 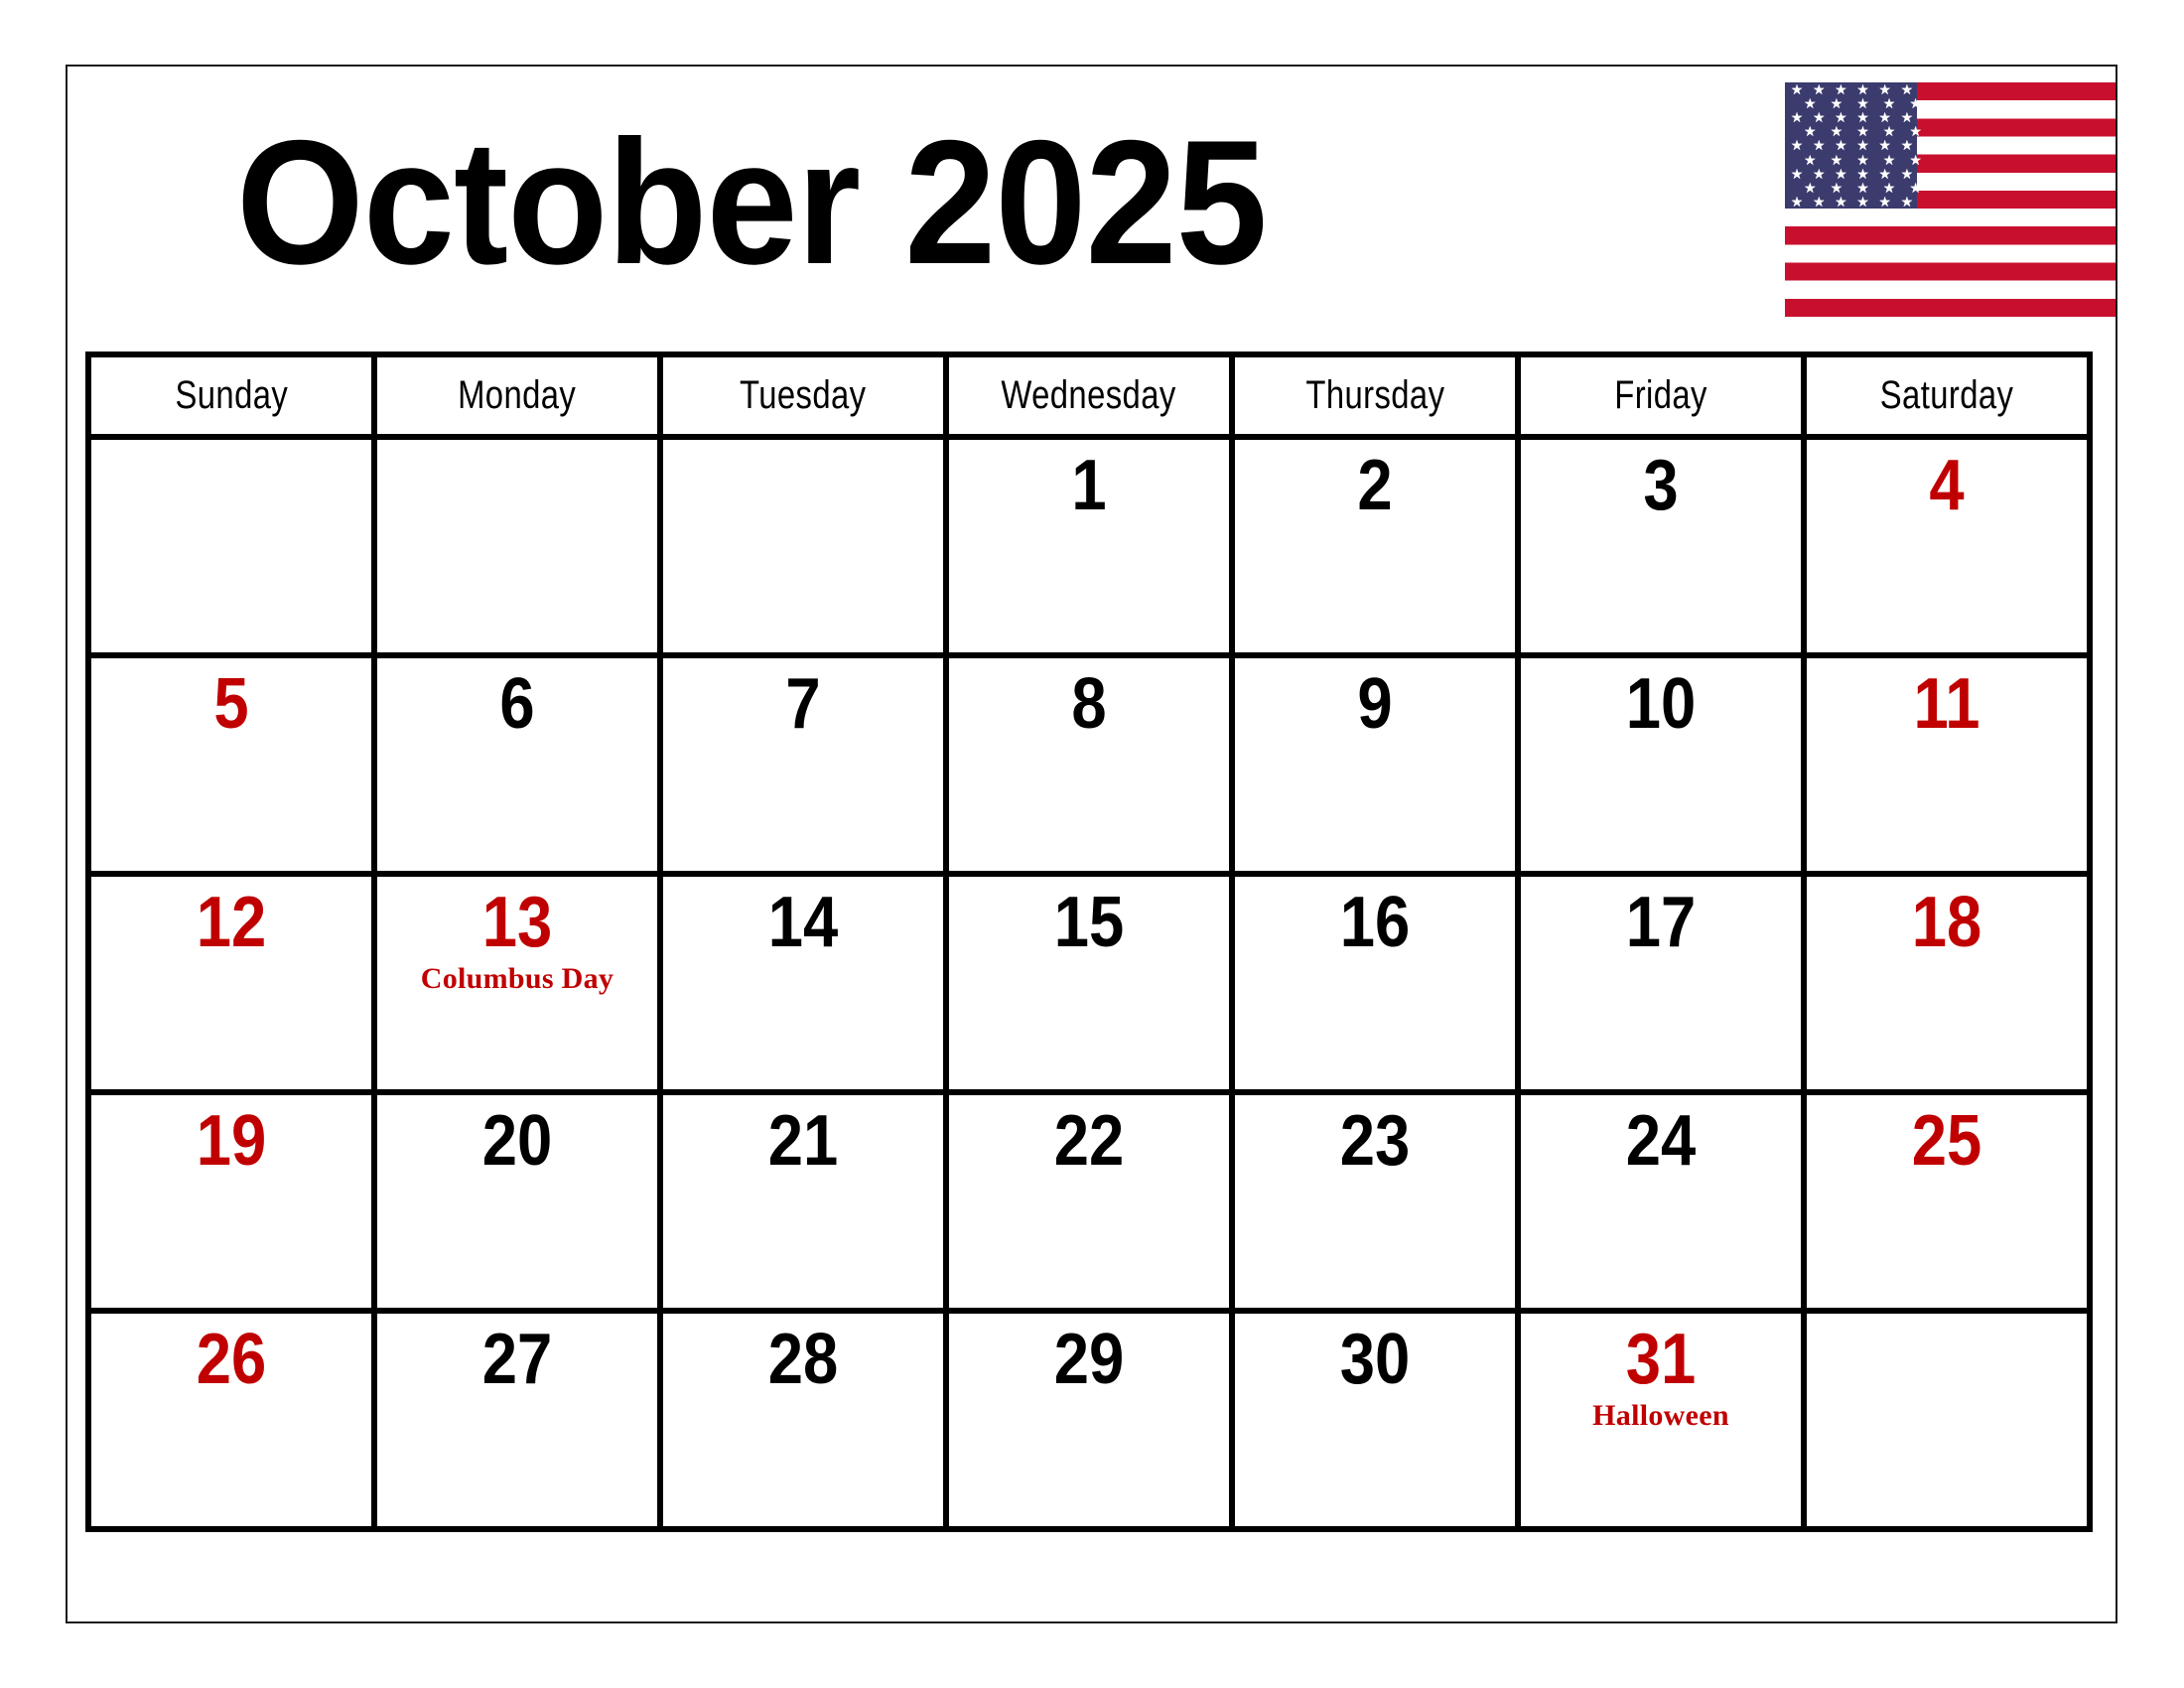 I want to click on day-cell: 1, so click(x=1089, y=546).